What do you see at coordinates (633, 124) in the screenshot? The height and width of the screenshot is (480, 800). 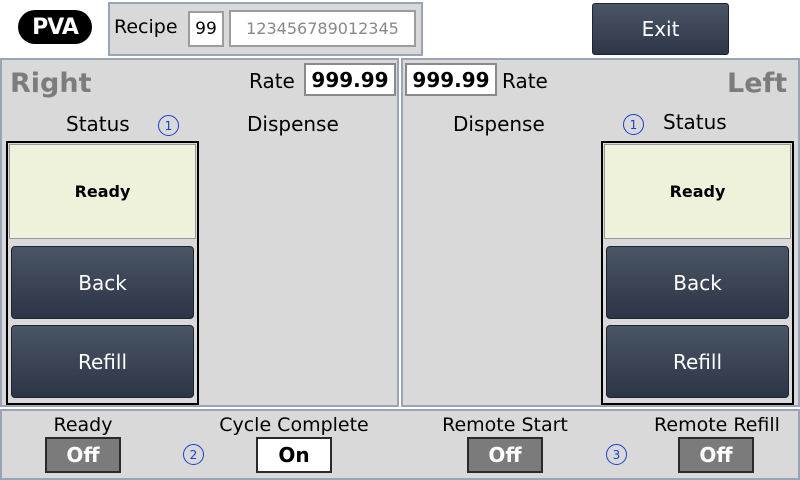 I see `left-status-info-icon: 1` at bounding box center [633, 124].